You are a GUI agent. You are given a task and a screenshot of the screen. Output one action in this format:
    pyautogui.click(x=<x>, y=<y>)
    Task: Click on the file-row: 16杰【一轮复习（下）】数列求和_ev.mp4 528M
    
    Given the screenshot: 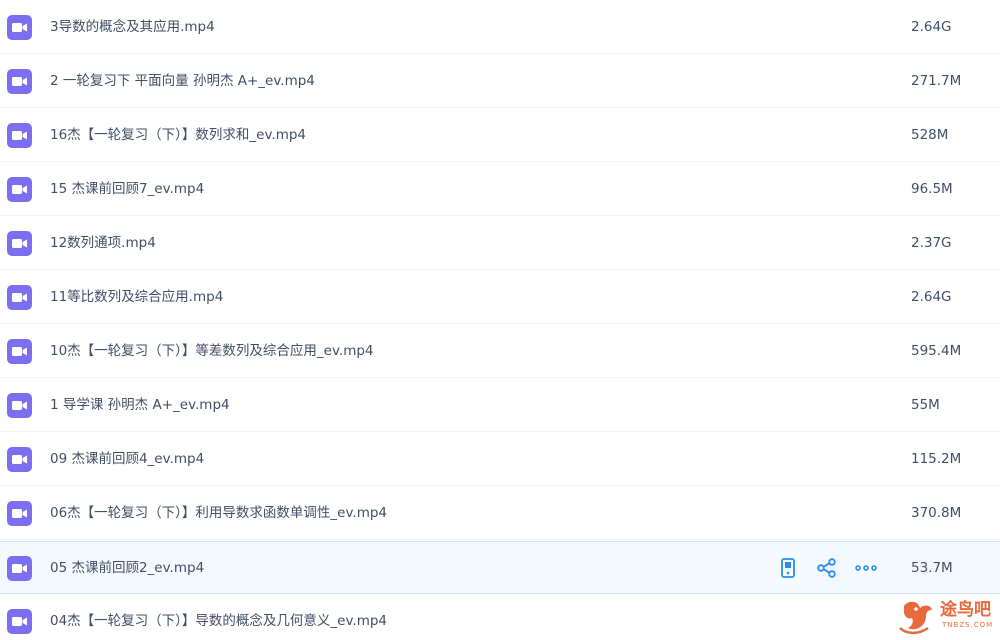 What is the action you would take?
    pyautogui.click(x=500, y=135)
    